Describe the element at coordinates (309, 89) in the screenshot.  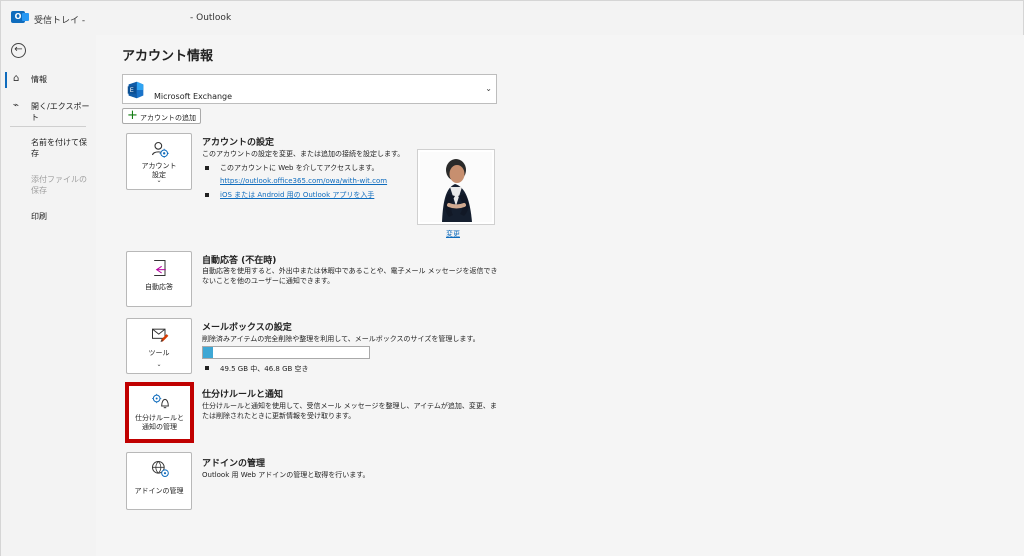
I see `account-selector: E Microsoft Exchange ⌄` at that location.